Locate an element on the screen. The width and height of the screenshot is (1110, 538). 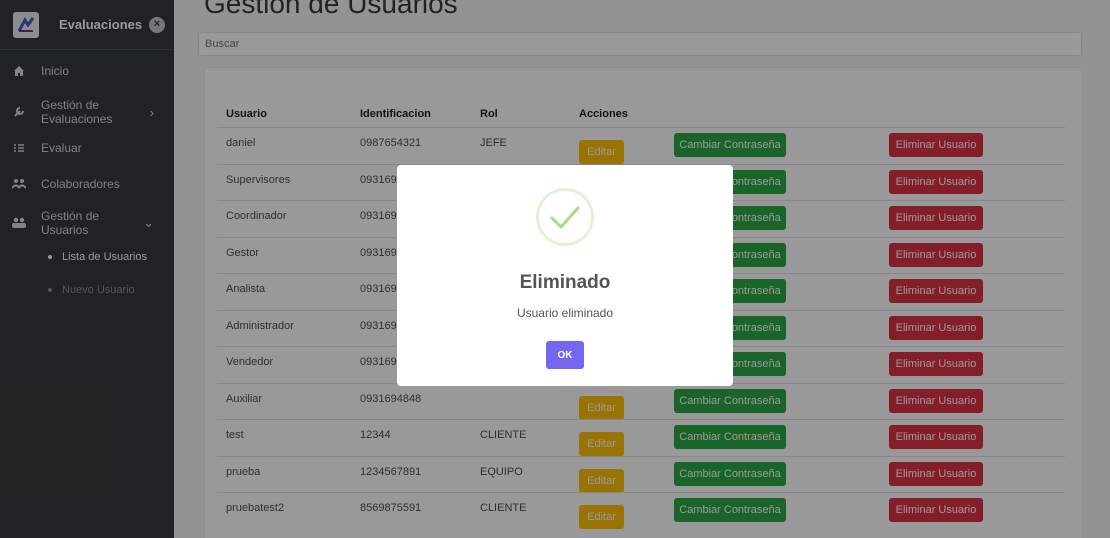
dialog-title: Eliminado is located at coordinates (565, 282).